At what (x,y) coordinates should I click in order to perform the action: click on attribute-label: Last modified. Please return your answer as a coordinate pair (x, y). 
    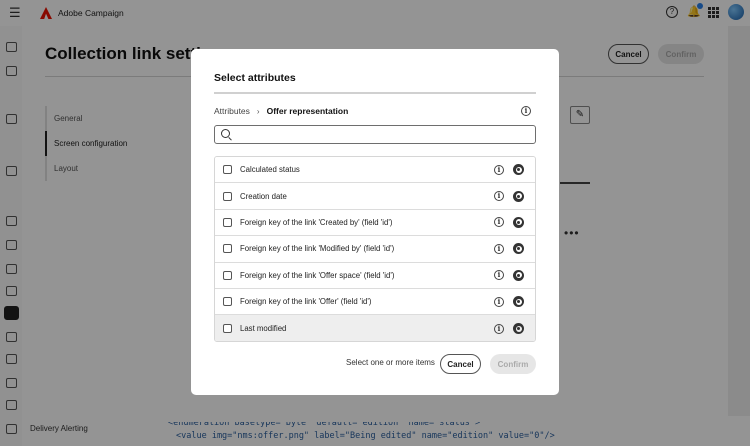
    Looking at the image, I should click on (263, 329).